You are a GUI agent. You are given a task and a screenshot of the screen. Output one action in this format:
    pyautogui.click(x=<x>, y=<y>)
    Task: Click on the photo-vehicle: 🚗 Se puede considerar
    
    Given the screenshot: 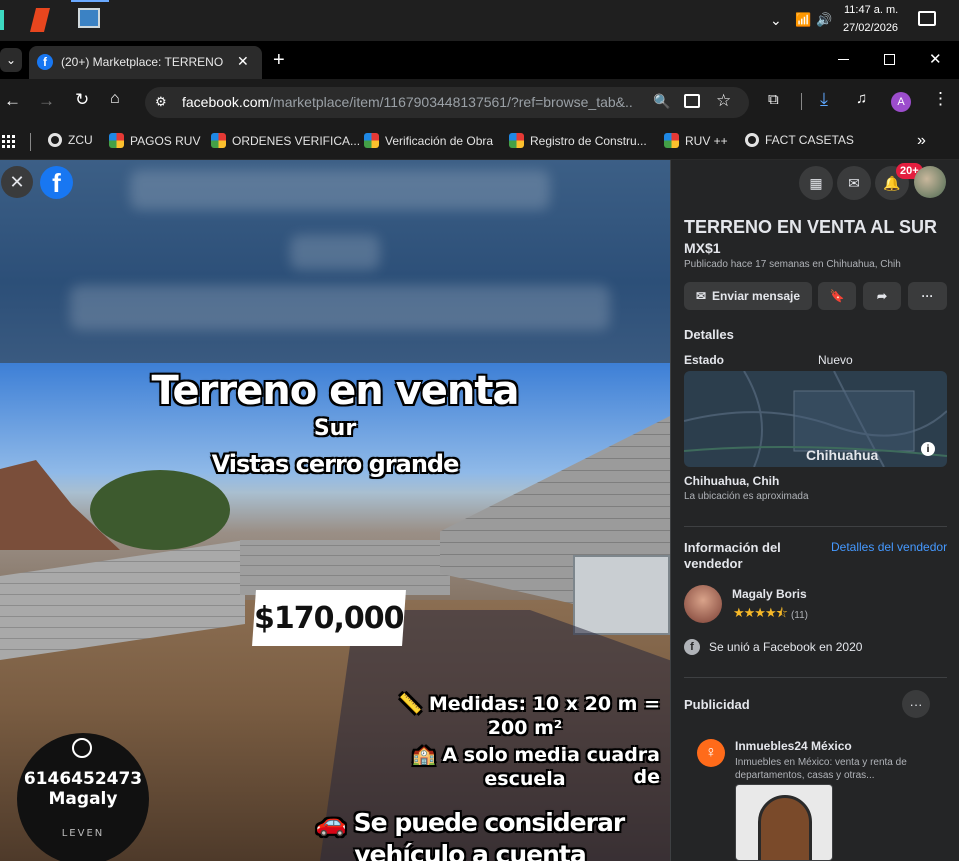 What is the action you would take?
    pyautogui.click(x=470, y=822)
    